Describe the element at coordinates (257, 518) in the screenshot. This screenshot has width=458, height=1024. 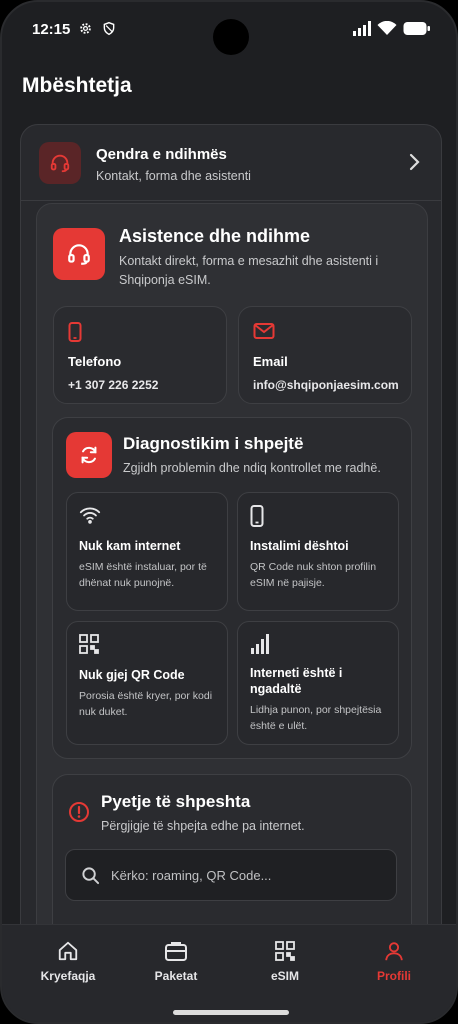
I see `smartphone-icon` at that location.